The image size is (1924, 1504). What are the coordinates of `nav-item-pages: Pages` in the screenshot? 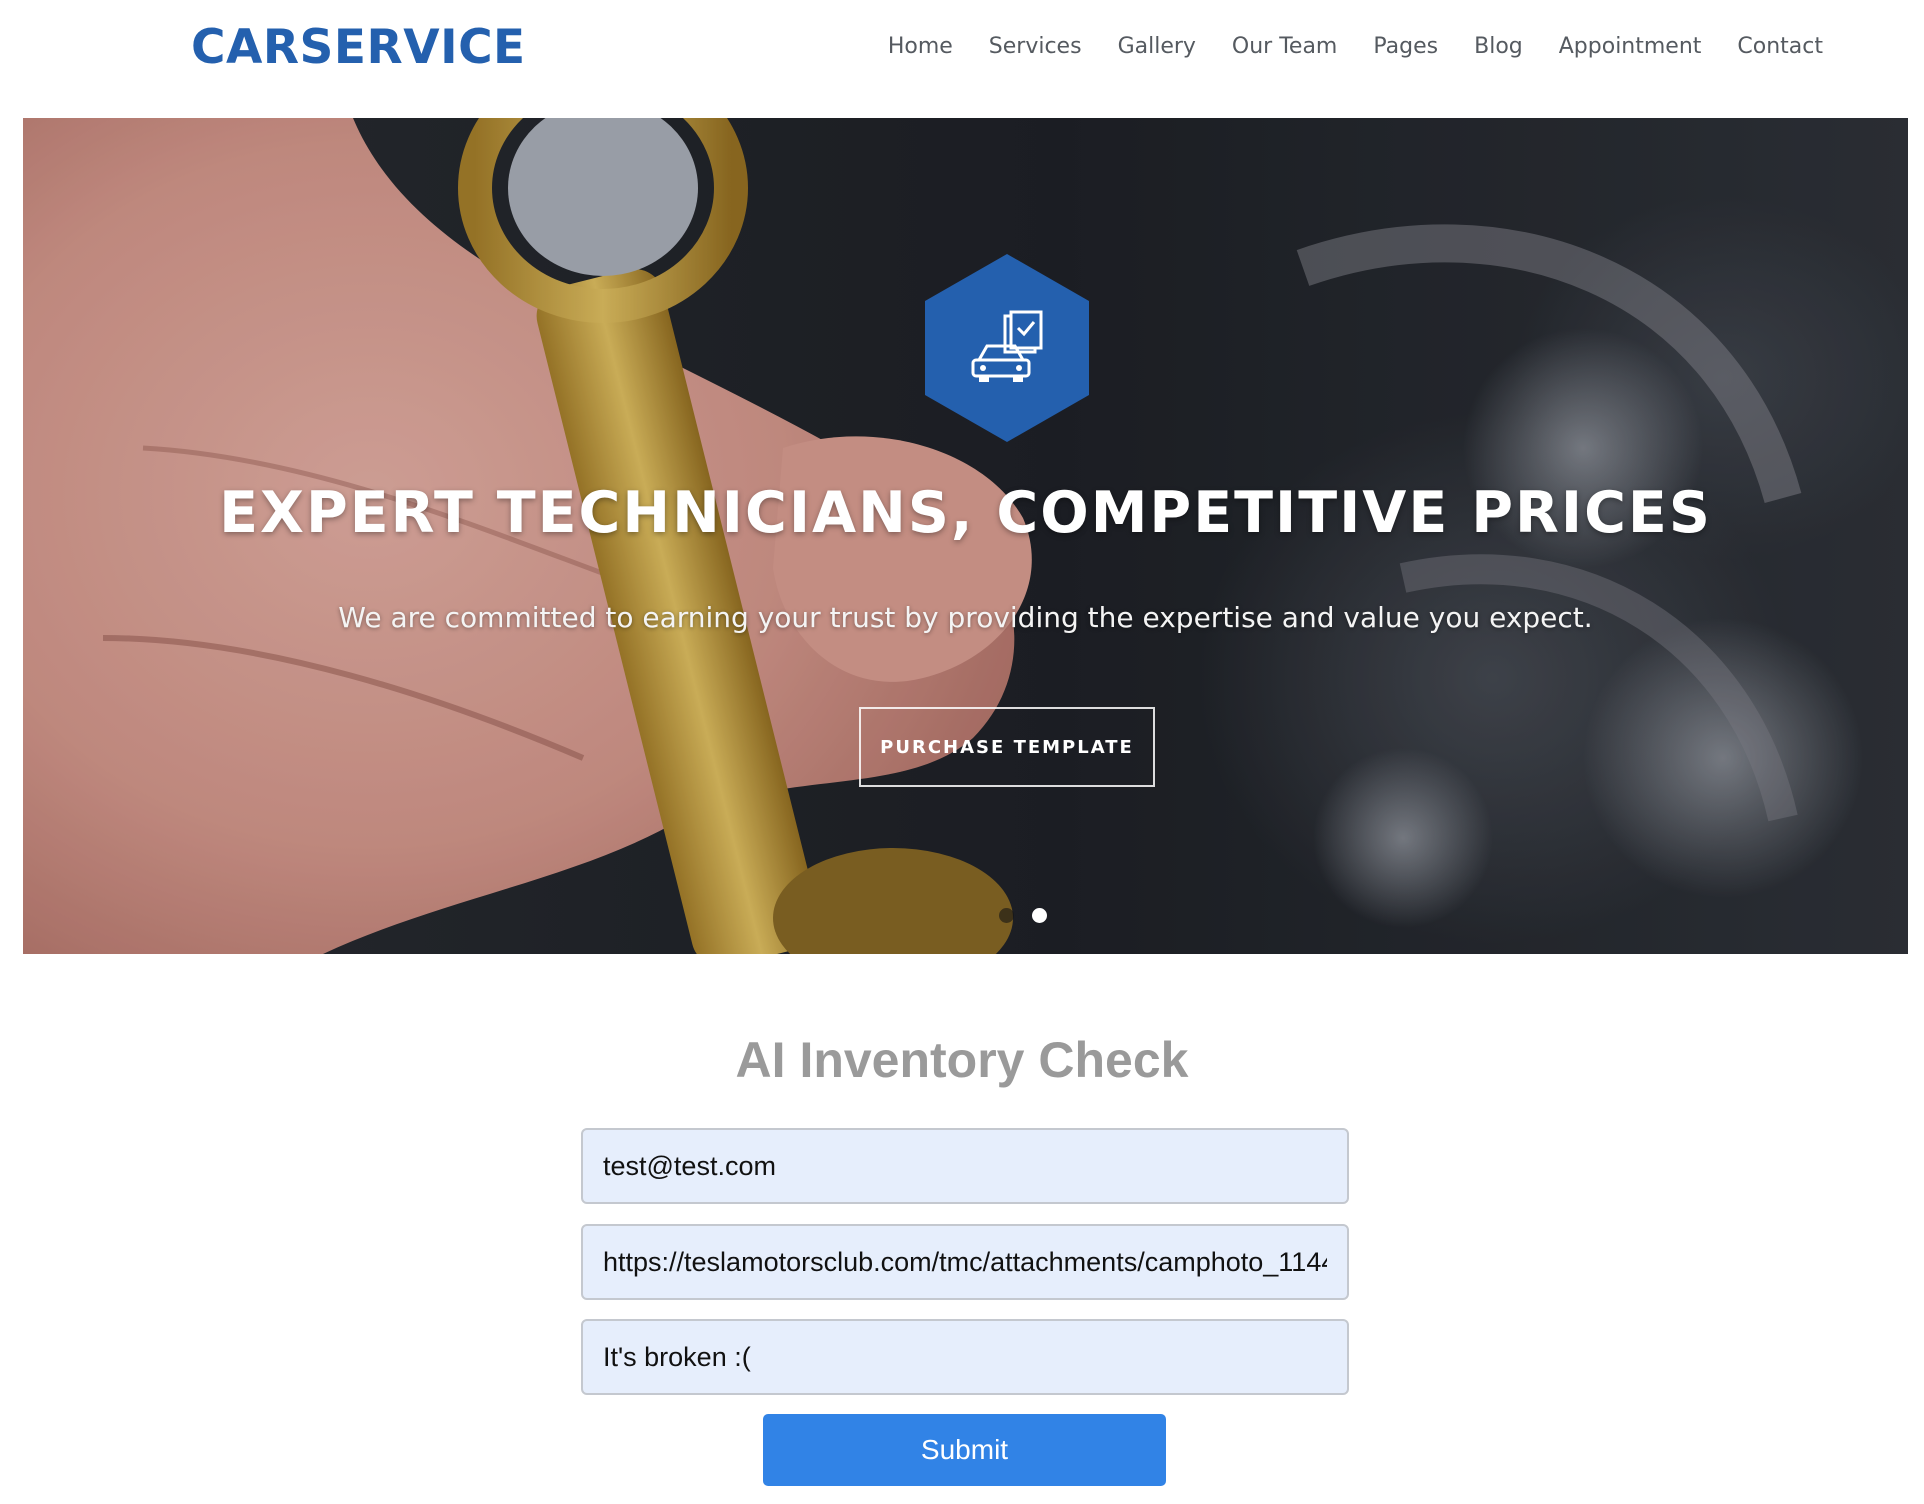 It's located at (1405, 47).